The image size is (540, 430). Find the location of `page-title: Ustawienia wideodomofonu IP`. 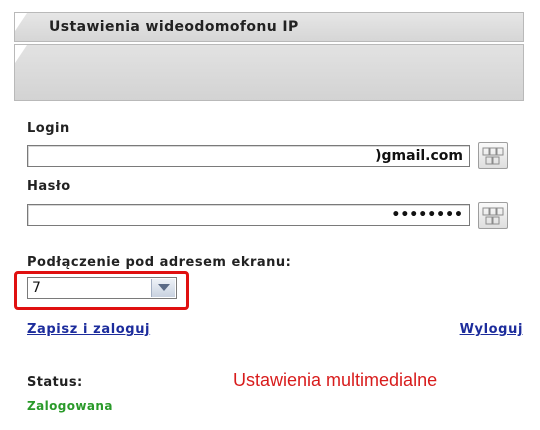

page-title: Ustawienia wideodomofonu IP is located at coordinates (174, 27).